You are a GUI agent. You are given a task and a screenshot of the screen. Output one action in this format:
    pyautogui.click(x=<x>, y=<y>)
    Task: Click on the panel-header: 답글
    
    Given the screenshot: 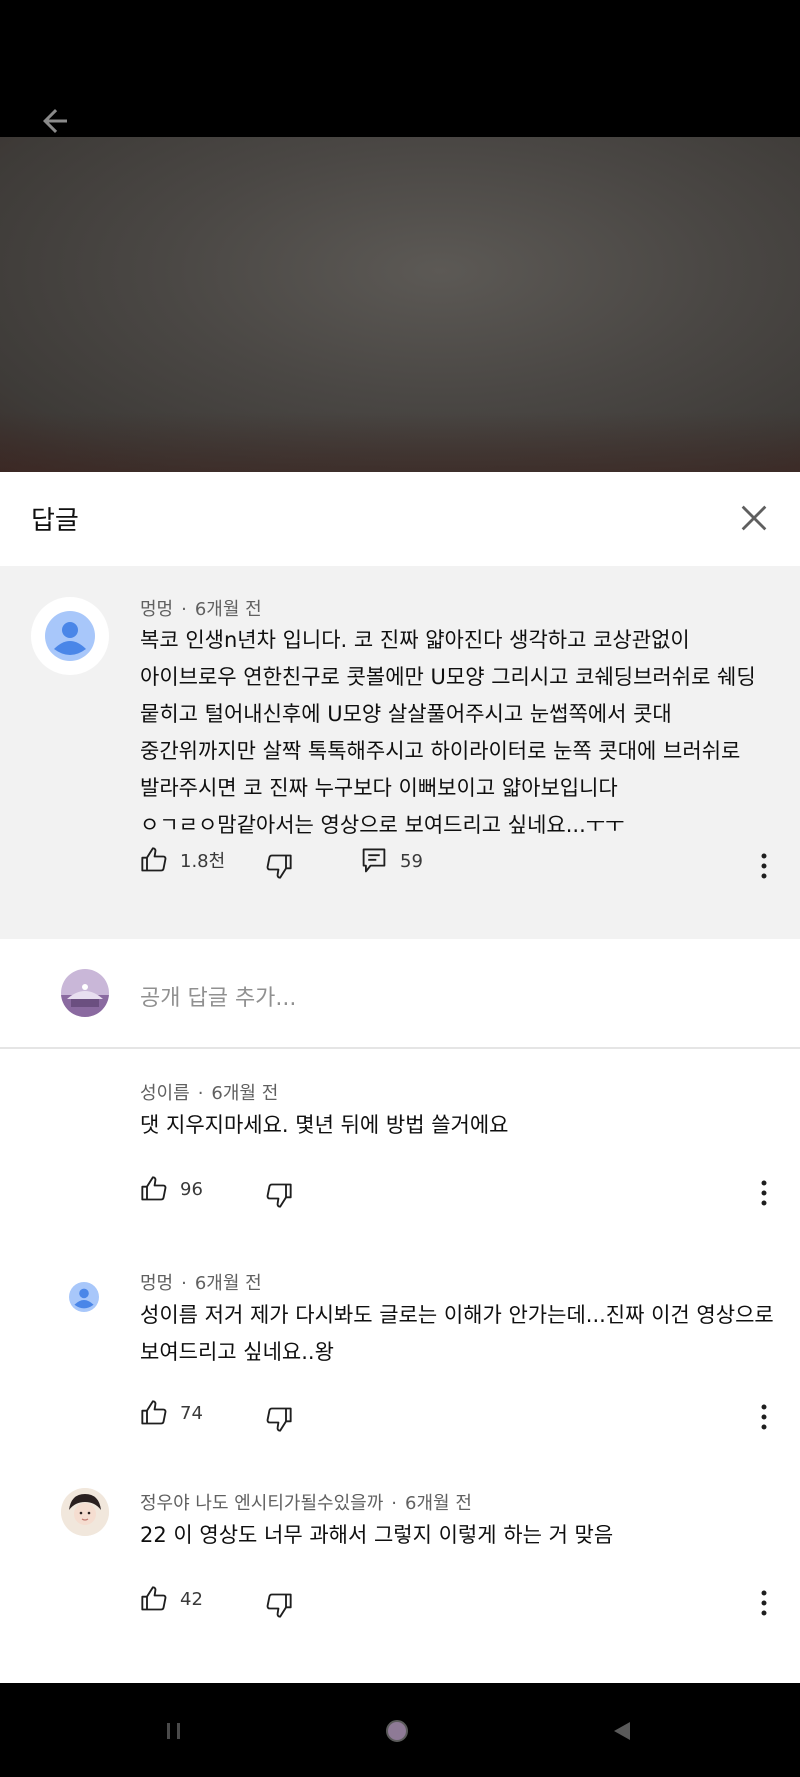 What is the action you would take?
    pyautogui.click(x=400, y=519)
    